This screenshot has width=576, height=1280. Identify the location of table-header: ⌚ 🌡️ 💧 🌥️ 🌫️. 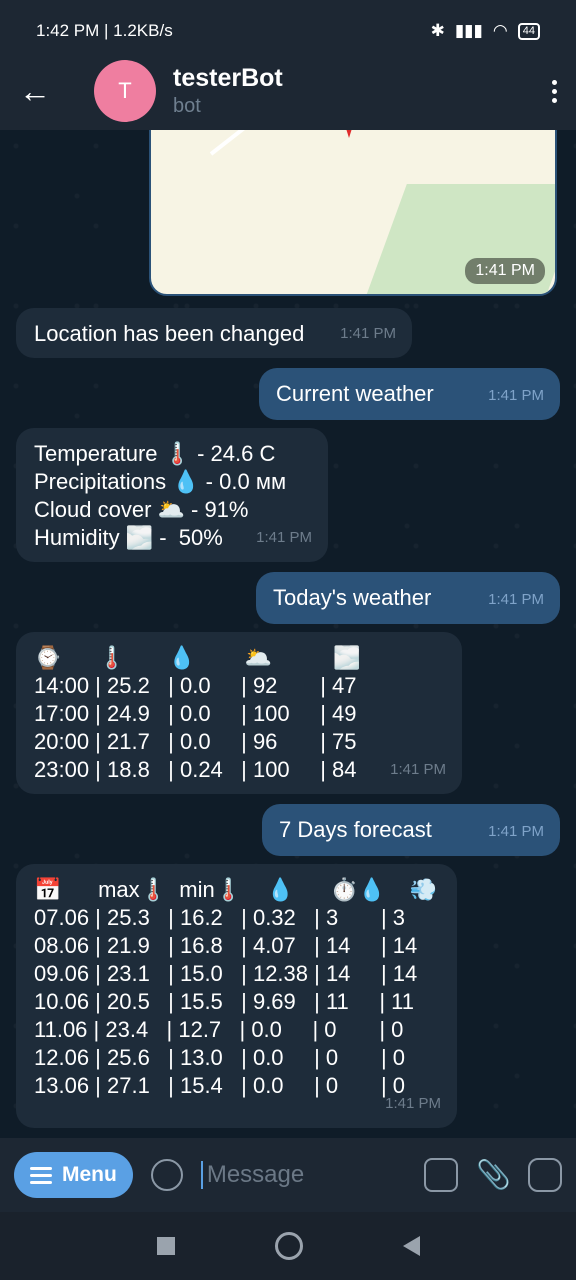
(197, 657).